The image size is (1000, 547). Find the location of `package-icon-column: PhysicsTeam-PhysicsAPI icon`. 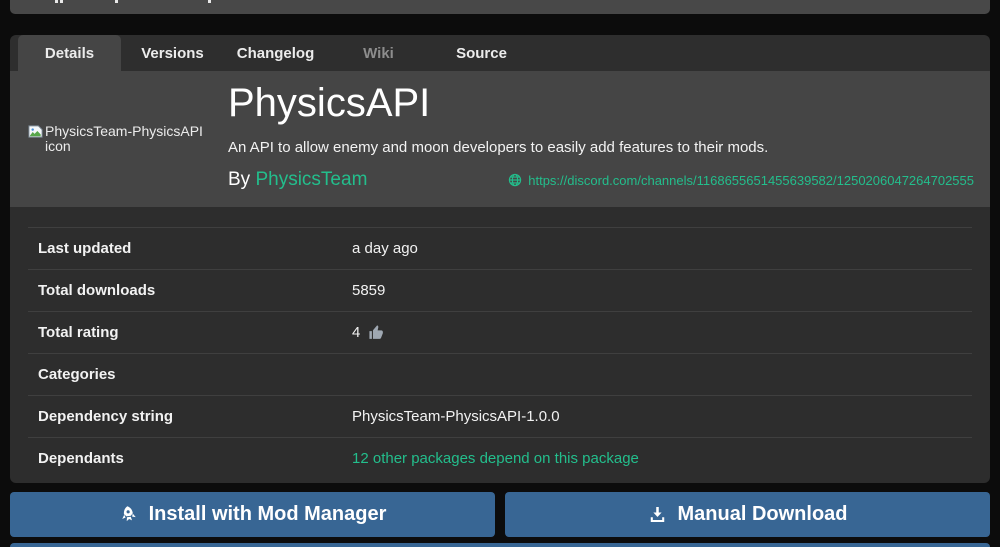

package-icon-column: PhysicsTeam-PhysicsAPI icon is located at coordinates (119, 139).